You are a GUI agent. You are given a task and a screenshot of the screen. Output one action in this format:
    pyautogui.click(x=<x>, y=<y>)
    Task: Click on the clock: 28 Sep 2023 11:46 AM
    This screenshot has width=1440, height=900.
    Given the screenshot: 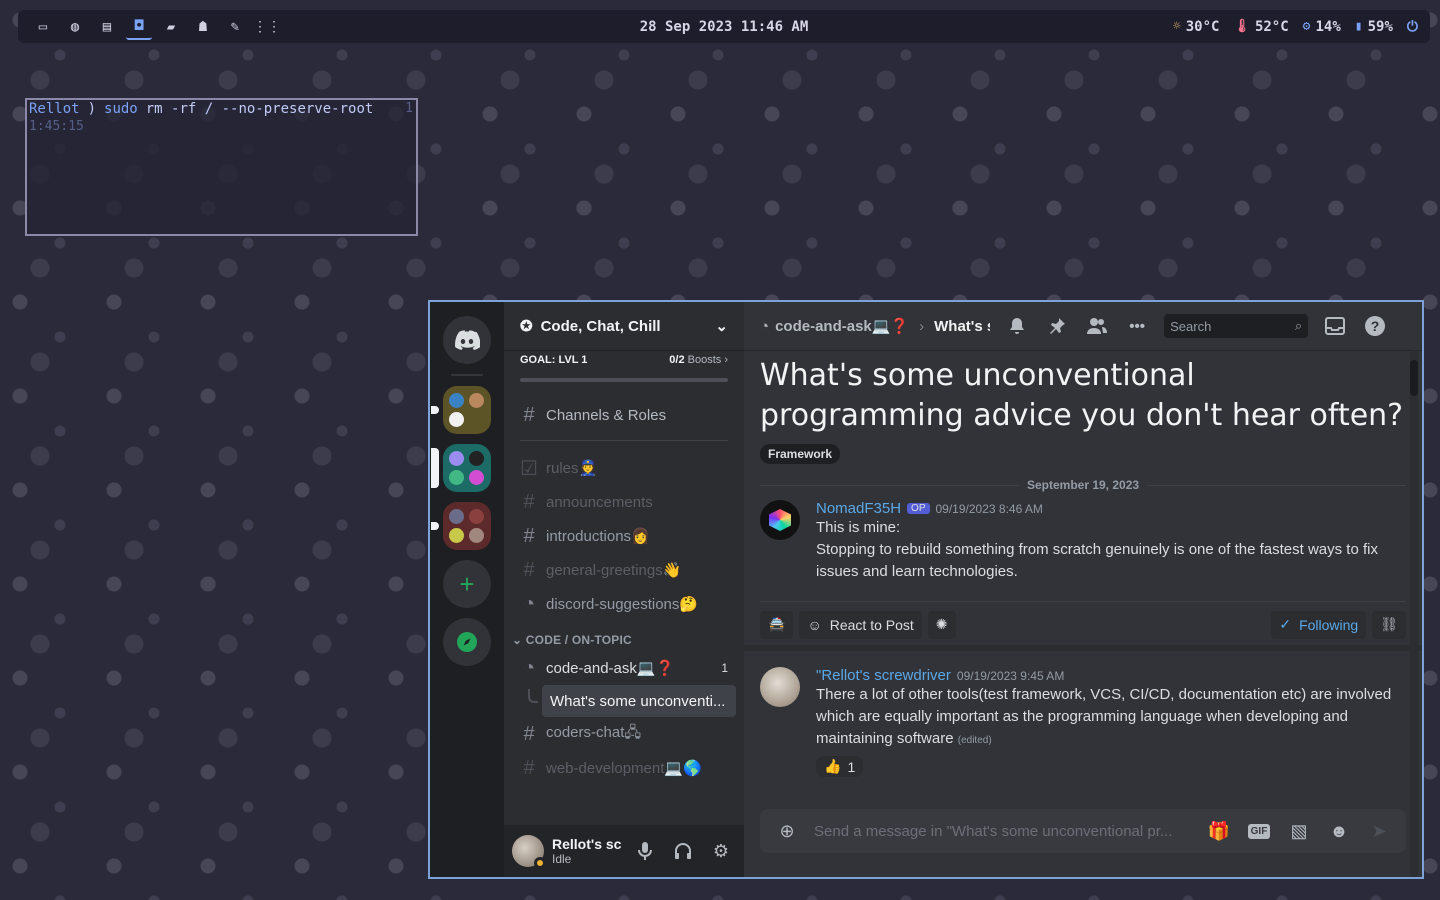 What is the action you would take?
    pyautogui.click(x=724, y=26)
    